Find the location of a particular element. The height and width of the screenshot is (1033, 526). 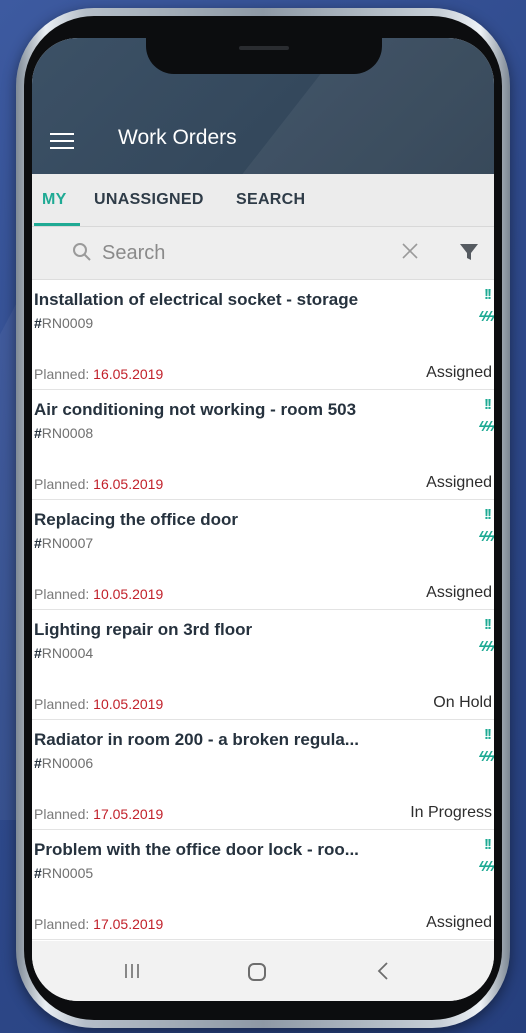

status-badge: On Hold is located at coordinates (462, 702).